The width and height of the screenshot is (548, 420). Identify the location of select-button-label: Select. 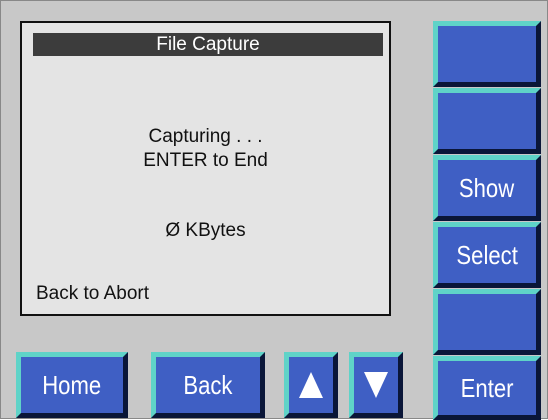
(487, 254).